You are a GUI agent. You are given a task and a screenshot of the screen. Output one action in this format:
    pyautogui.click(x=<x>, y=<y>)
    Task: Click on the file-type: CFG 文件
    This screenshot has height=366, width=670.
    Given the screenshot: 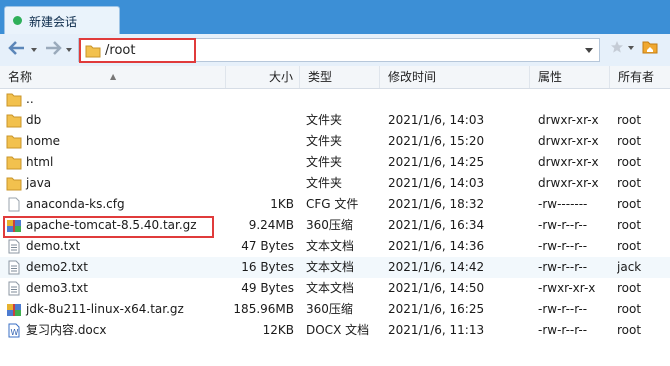 What is the action you would take?
    pyautogui.click(x=332, y=204)
    